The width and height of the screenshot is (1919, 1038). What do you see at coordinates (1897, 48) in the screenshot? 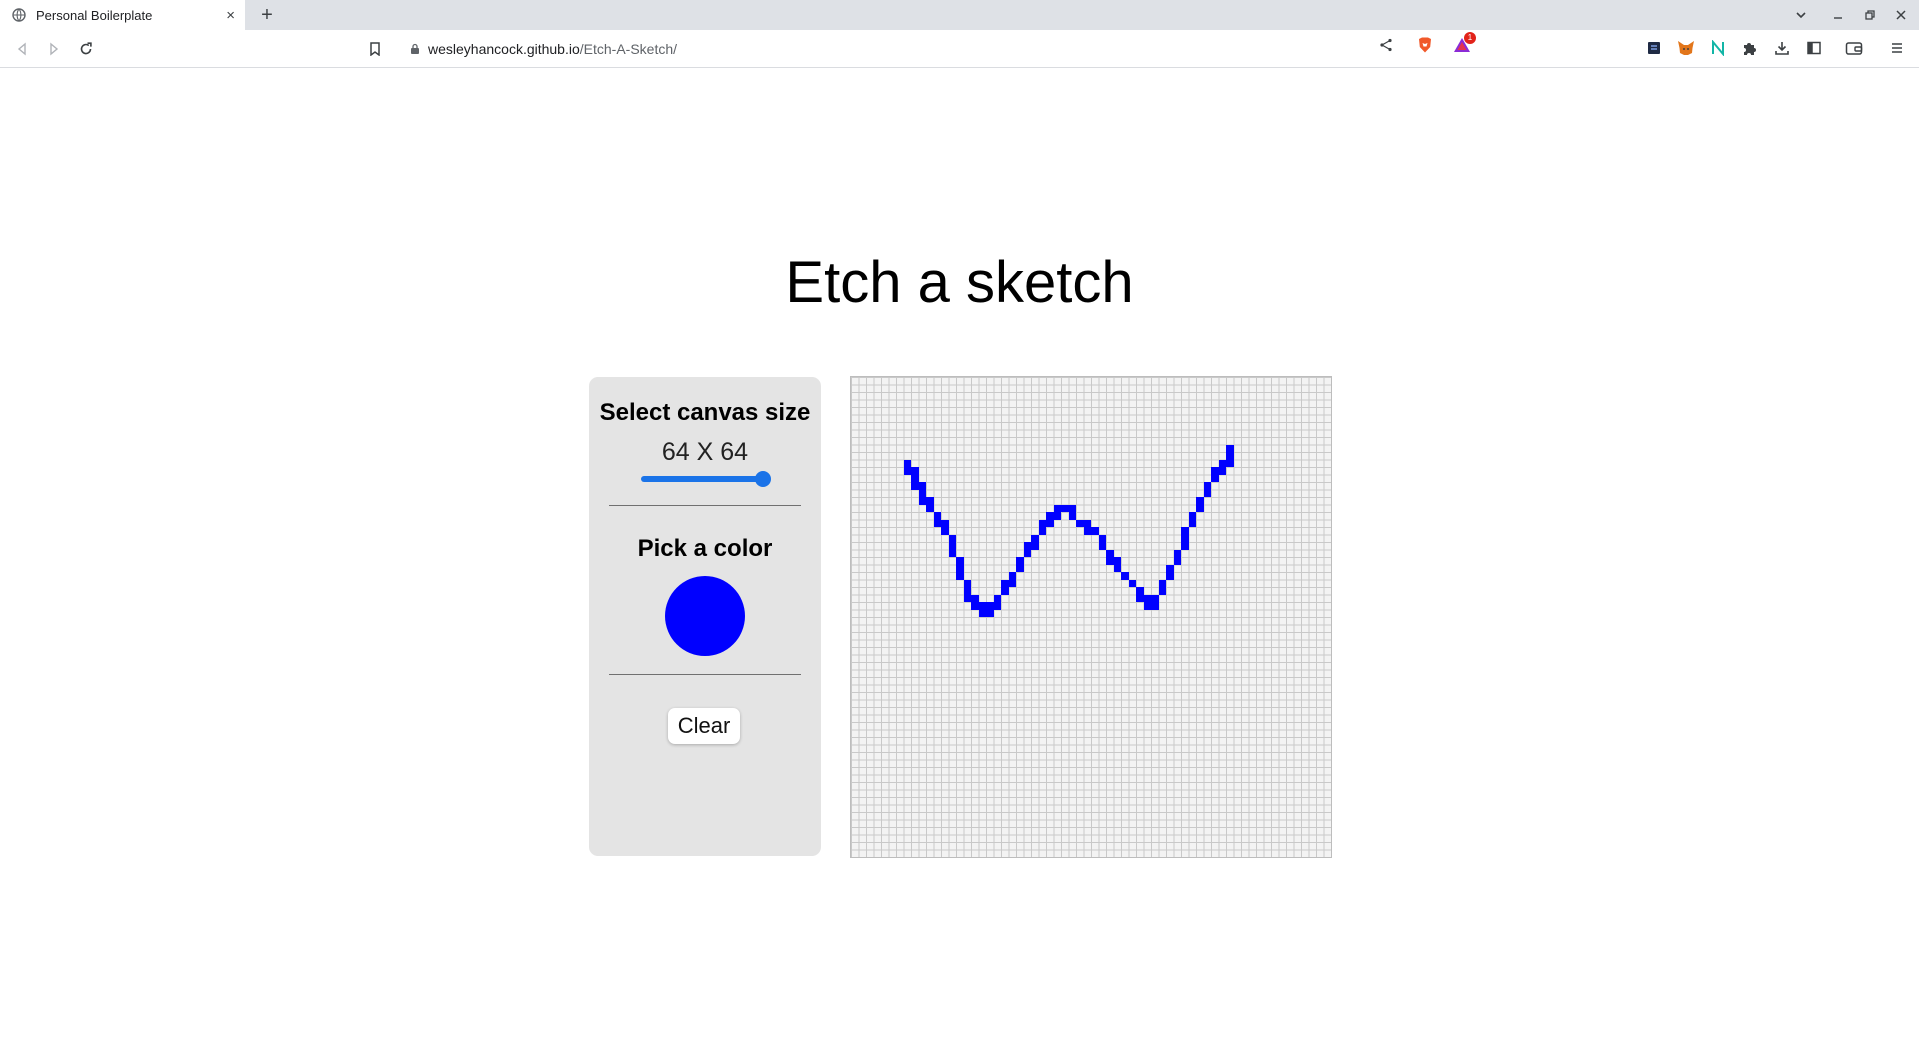
I see `menu-button` at bounding box center [1897, 48].